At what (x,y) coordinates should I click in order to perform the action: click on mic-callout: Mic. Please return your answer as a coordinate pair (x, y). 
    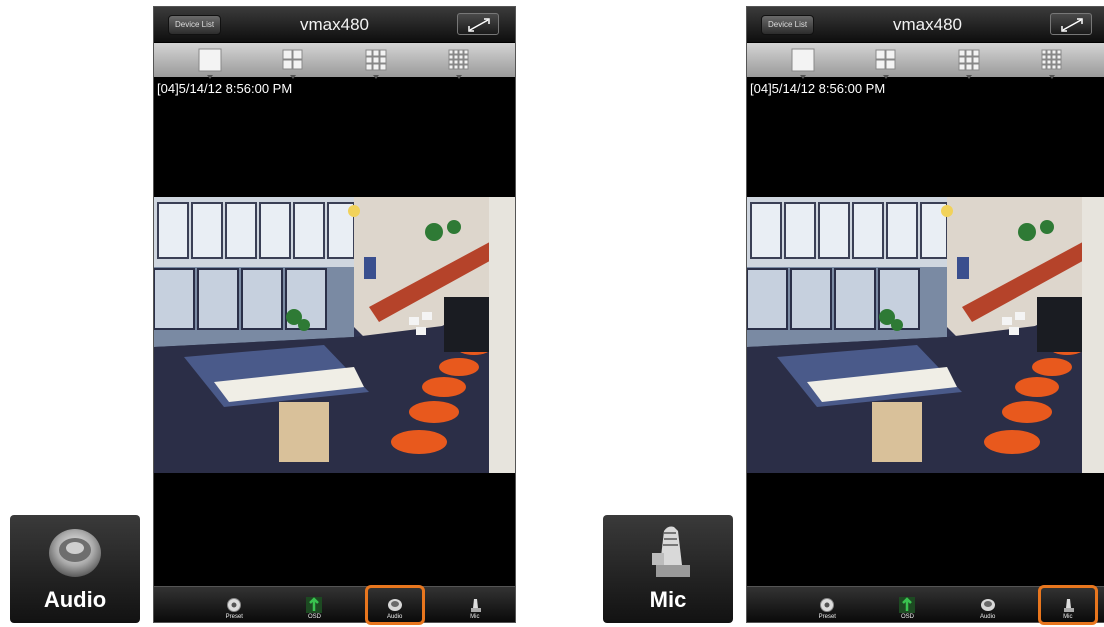
    Looking at the image, I should click on (668, 569).